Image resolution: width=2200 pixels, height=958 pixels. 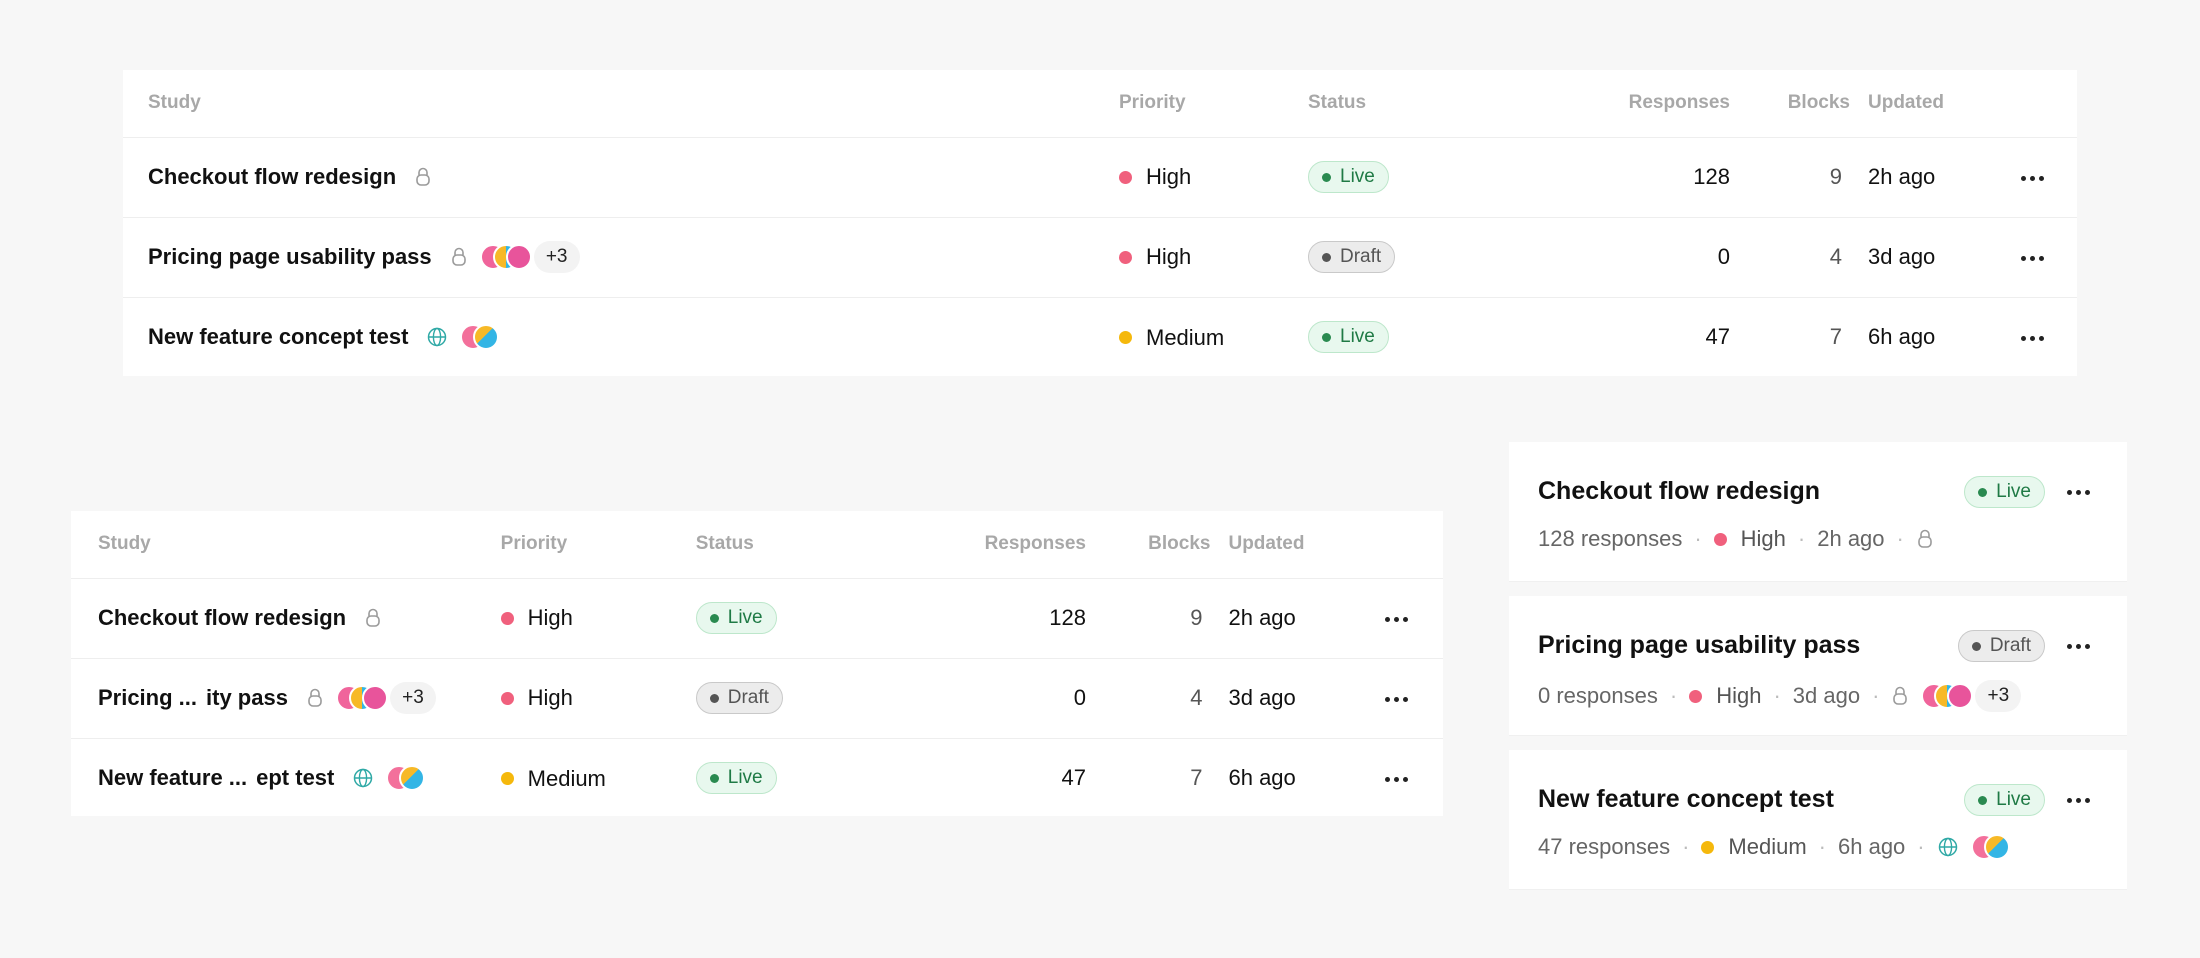 I want to click on blocks-count: 4, so click(x=1148, y=698).